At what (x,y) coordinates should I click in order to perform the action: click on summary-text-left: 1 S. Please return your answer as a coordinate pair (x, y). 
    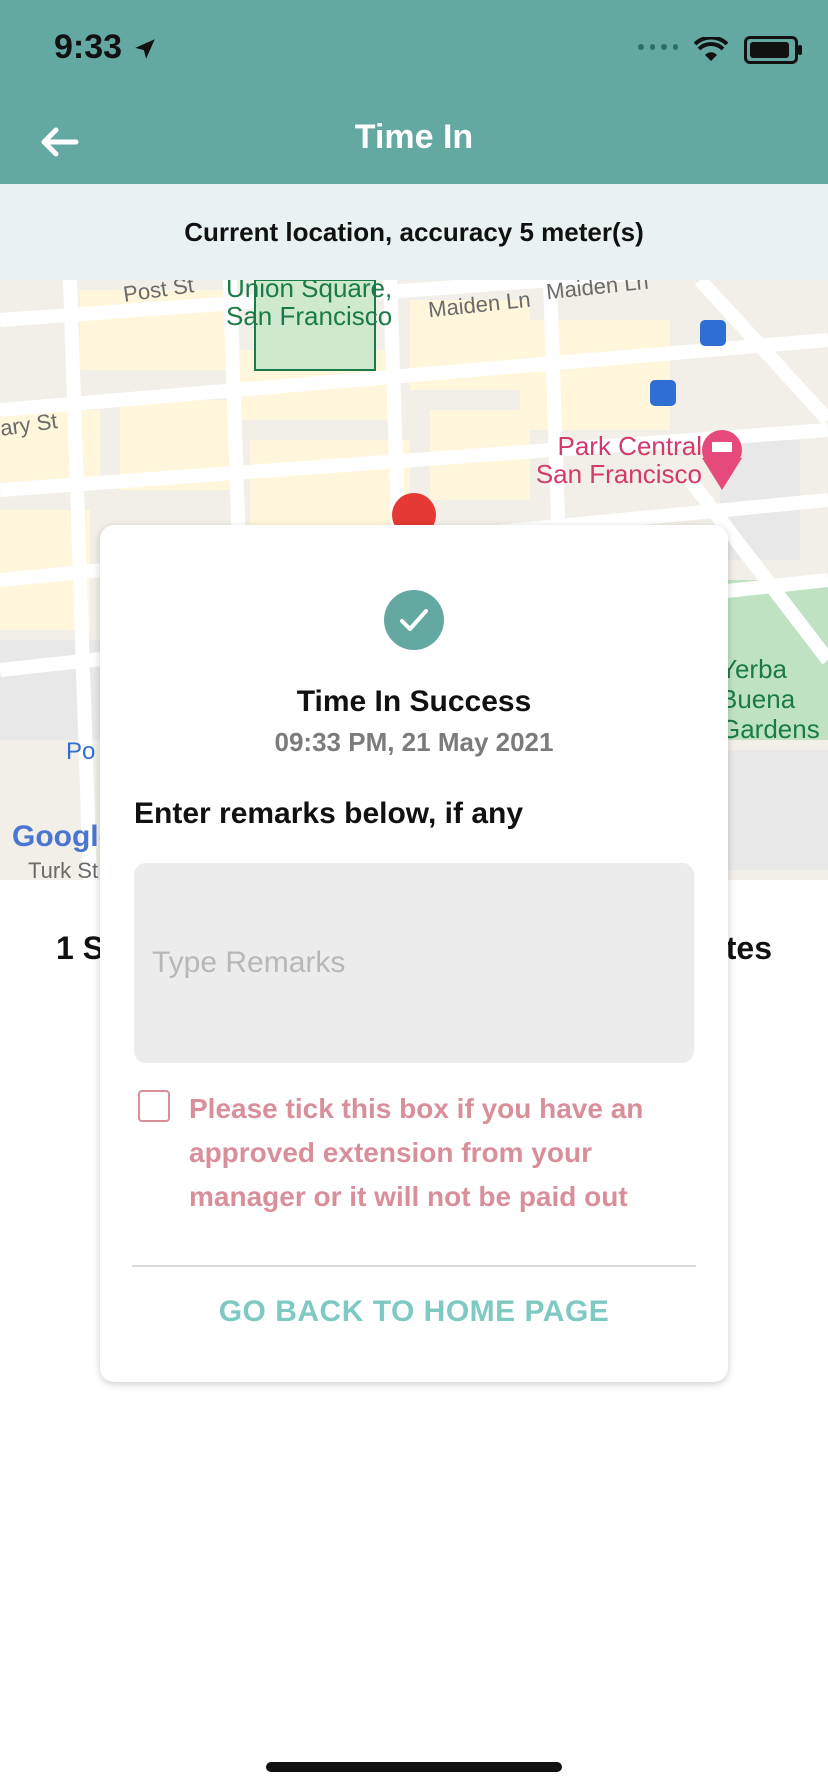
    Looking at the image, I should click on (80, 948).